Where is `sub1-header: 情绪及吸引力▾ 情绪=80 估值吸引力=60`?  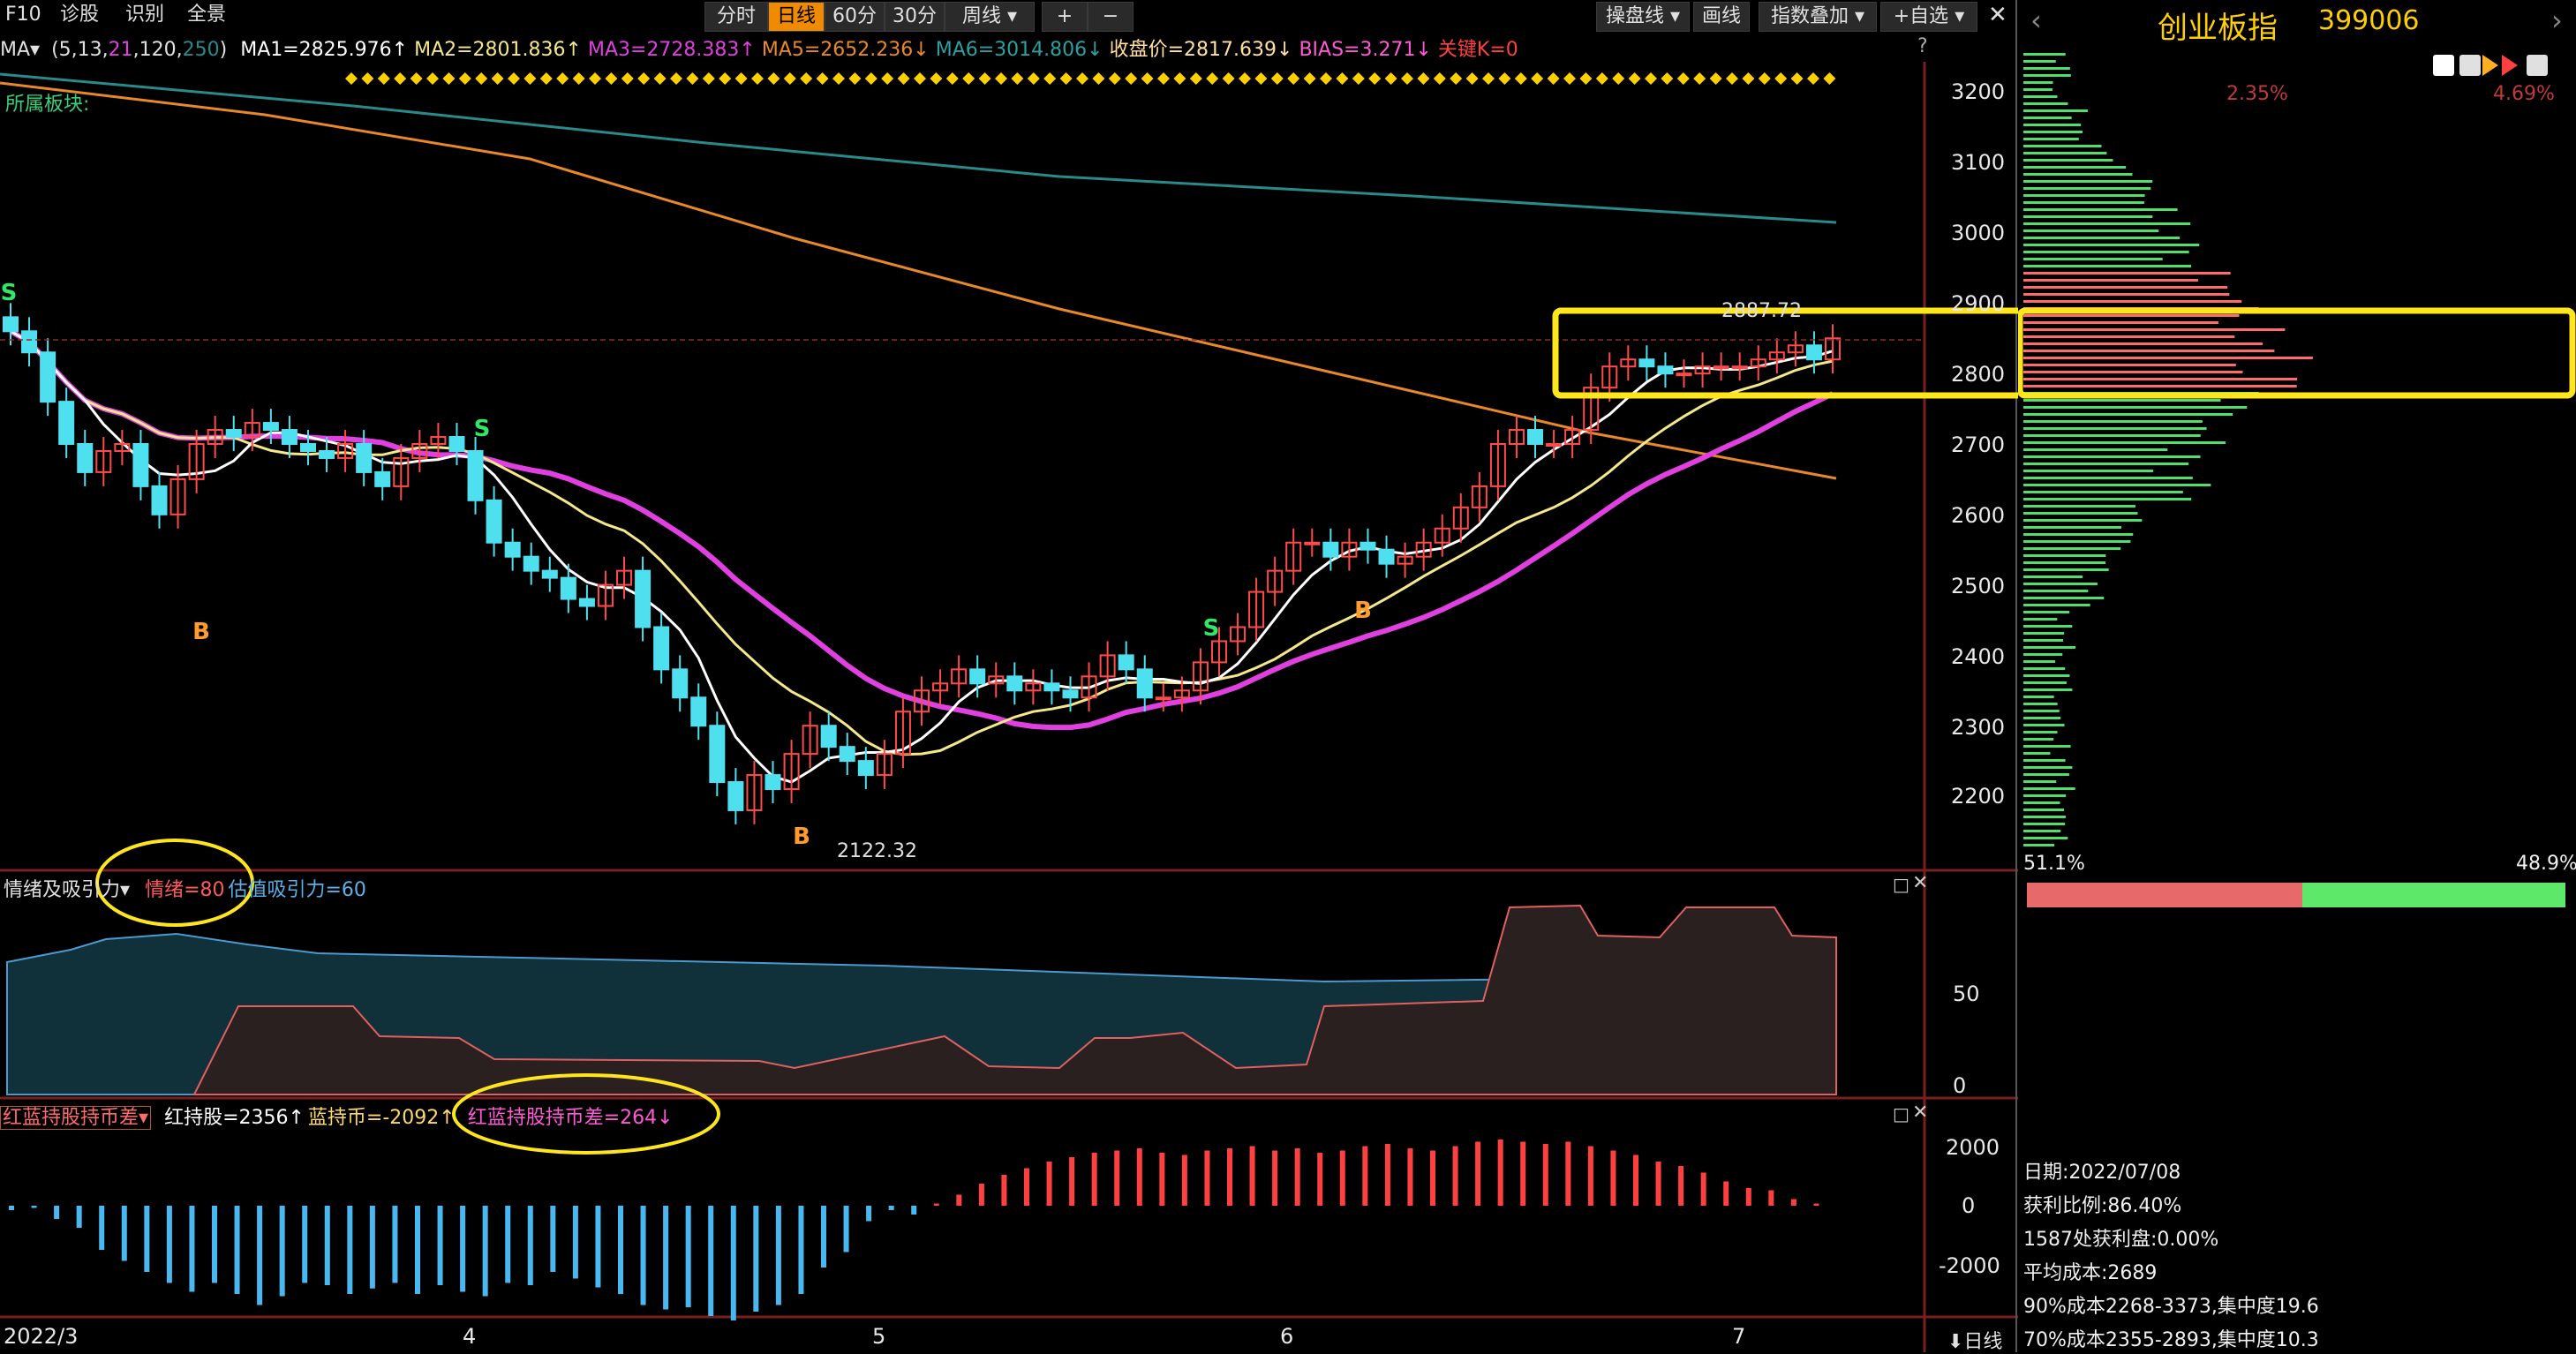
sub1-header: 情绪及吸引力▾ 情绪=80 估值吸引力=60 is located at coordinates (185, 888).